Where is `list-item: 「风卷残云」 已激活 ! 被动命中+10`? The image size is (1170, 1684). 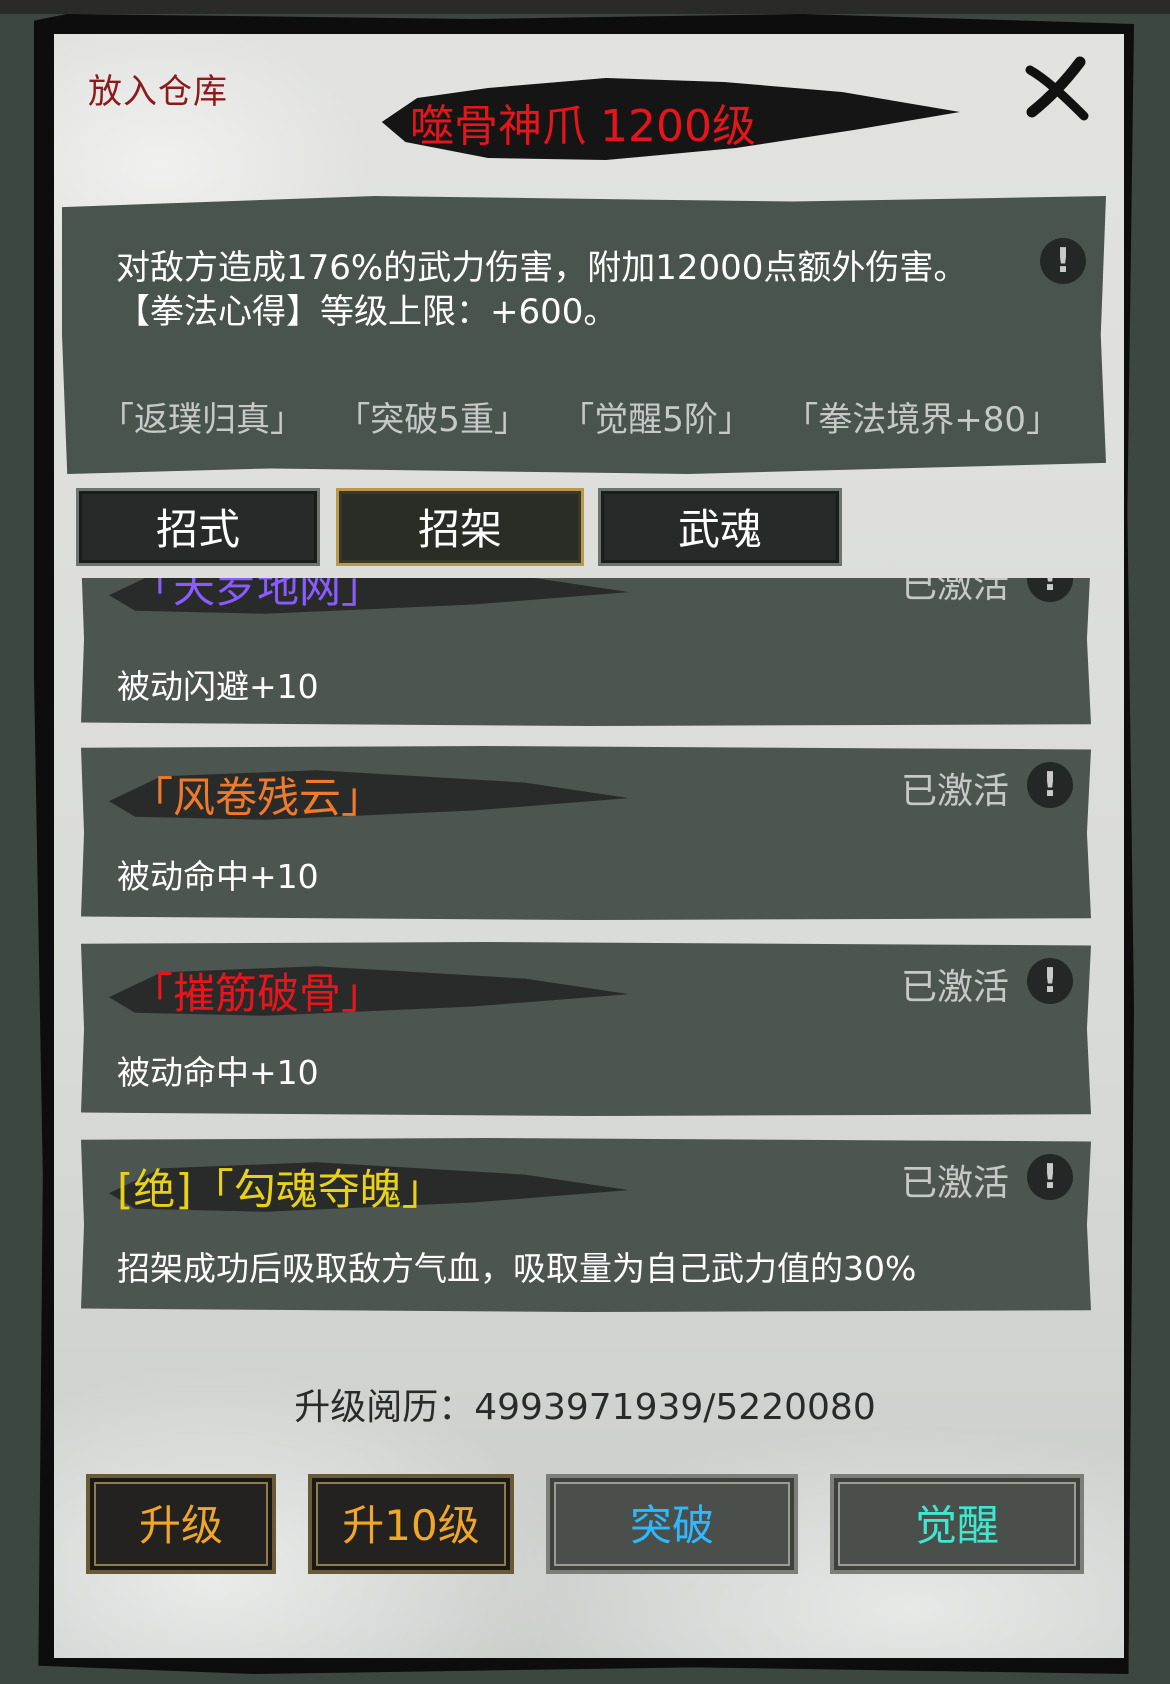
list-item: 「风卷残云」 已激活 ! 被动命中+10 is located at coordinates (586, 833).